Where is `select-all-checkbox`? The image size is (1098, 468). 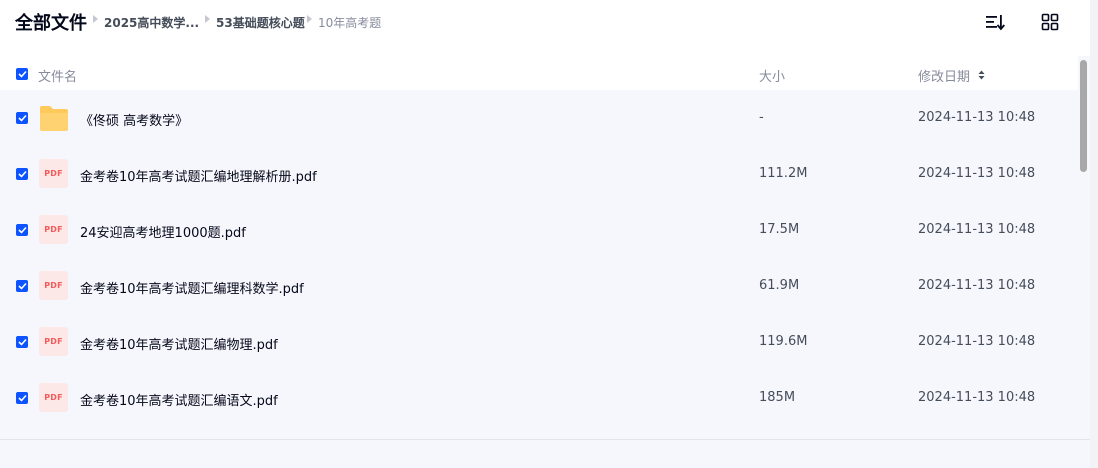
select-all-checkbox is located at coordinates (22, 74).